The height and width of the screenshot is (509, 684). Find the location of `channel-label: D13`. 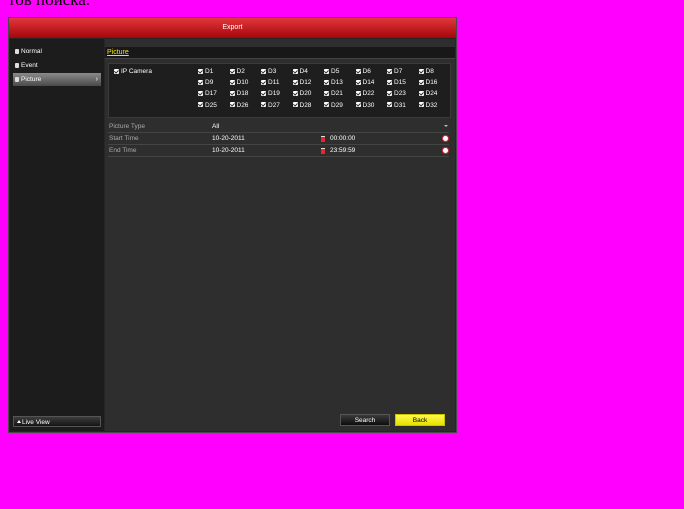

channel-label: D13 is located at coordinates (337, 83).